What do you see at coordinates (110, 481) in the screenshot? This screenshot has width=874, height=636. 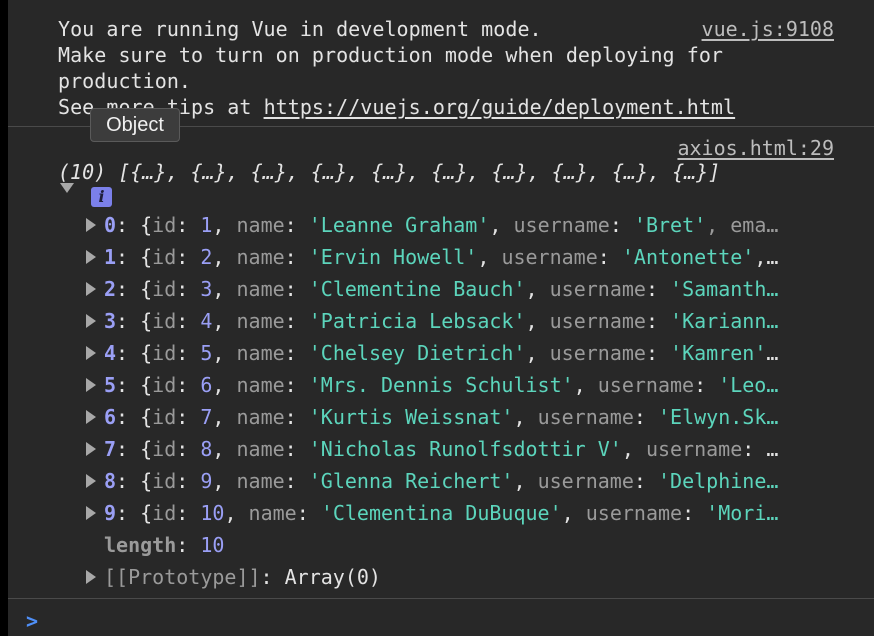 I see `item-index: 8` at bounding box center [110, 481].